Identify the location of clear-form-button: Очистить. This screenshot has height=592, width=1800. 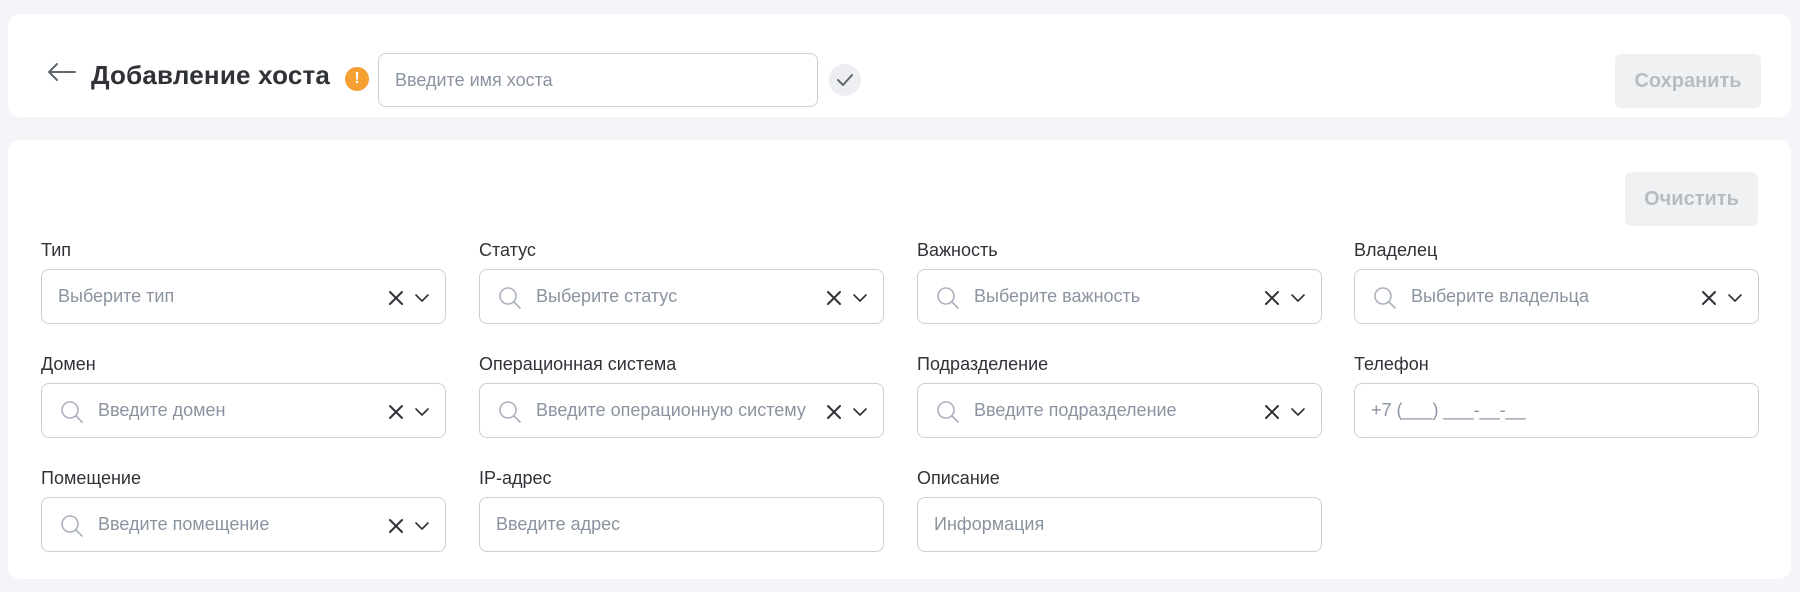
(1691, 199).